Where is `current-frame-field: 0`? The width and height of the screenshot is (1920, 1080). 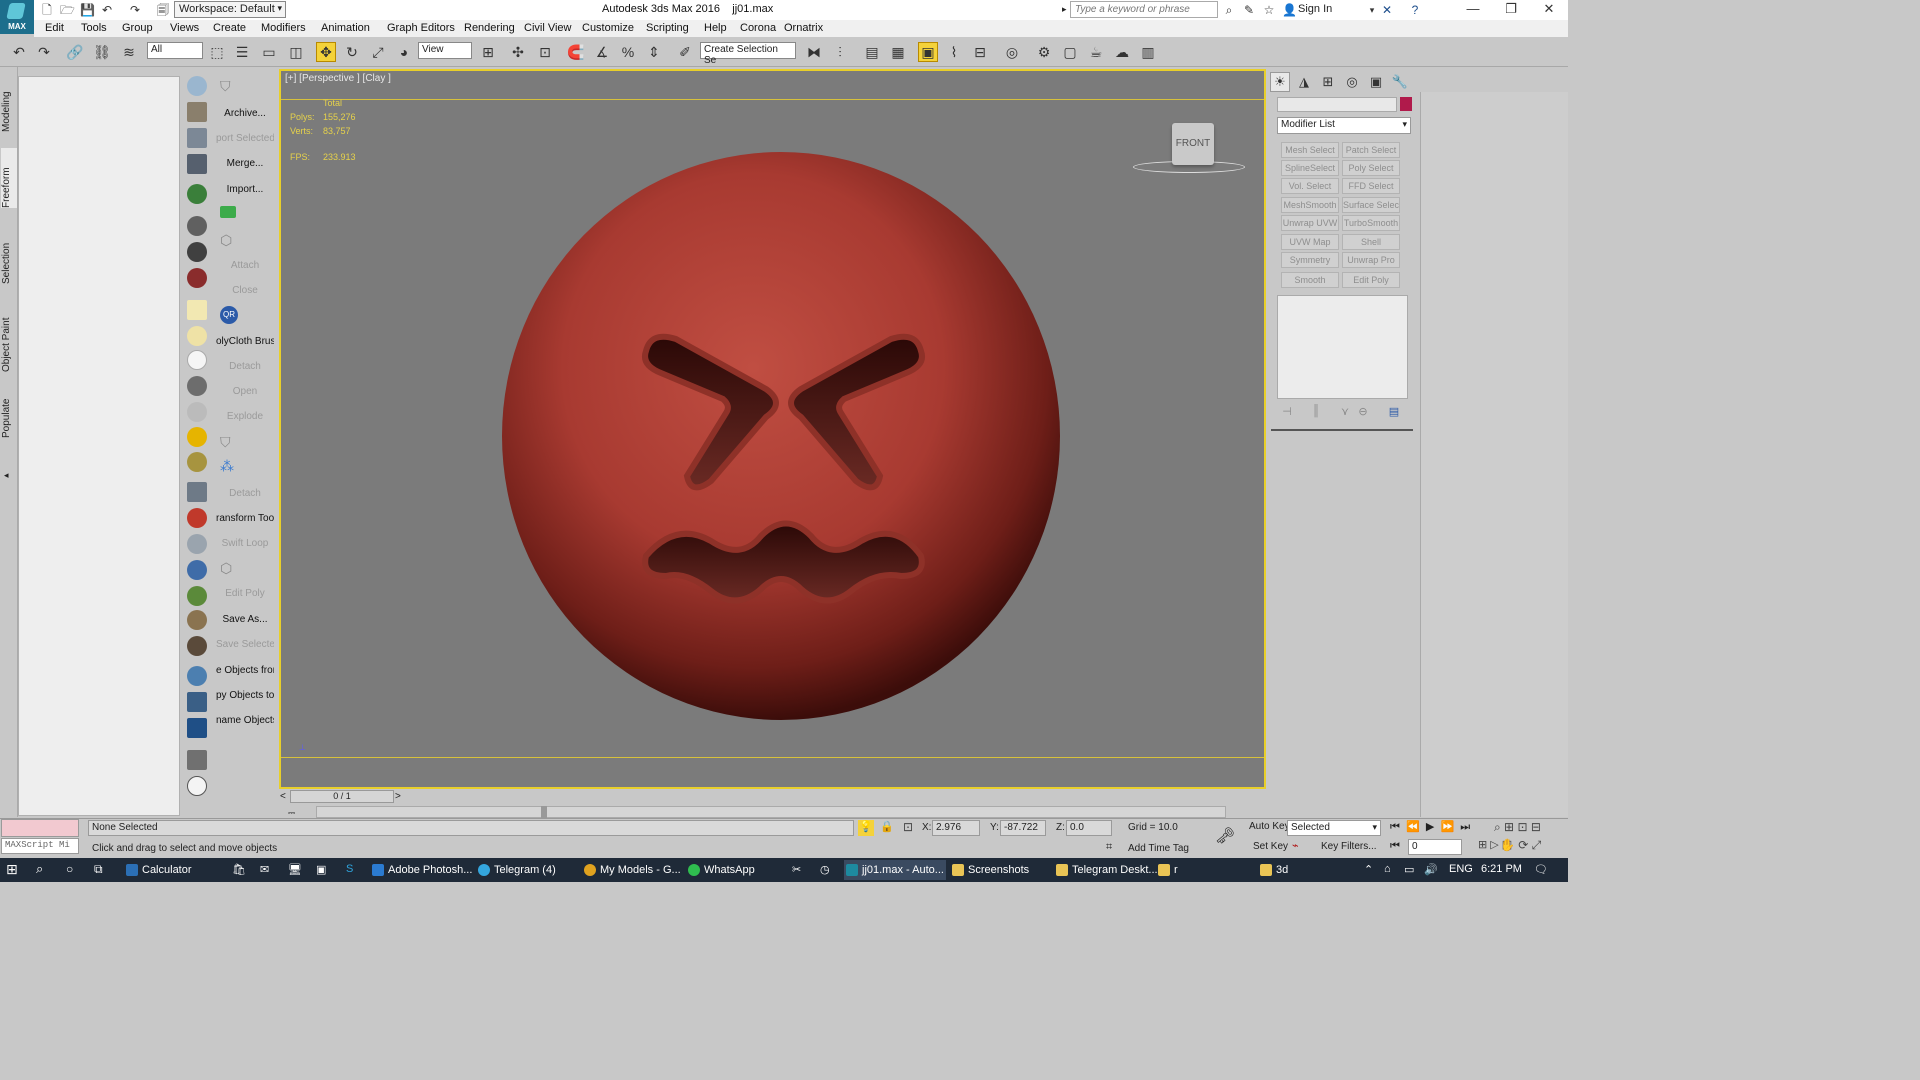
current-frame-field: 0 is located at coordinates (1435, 847).